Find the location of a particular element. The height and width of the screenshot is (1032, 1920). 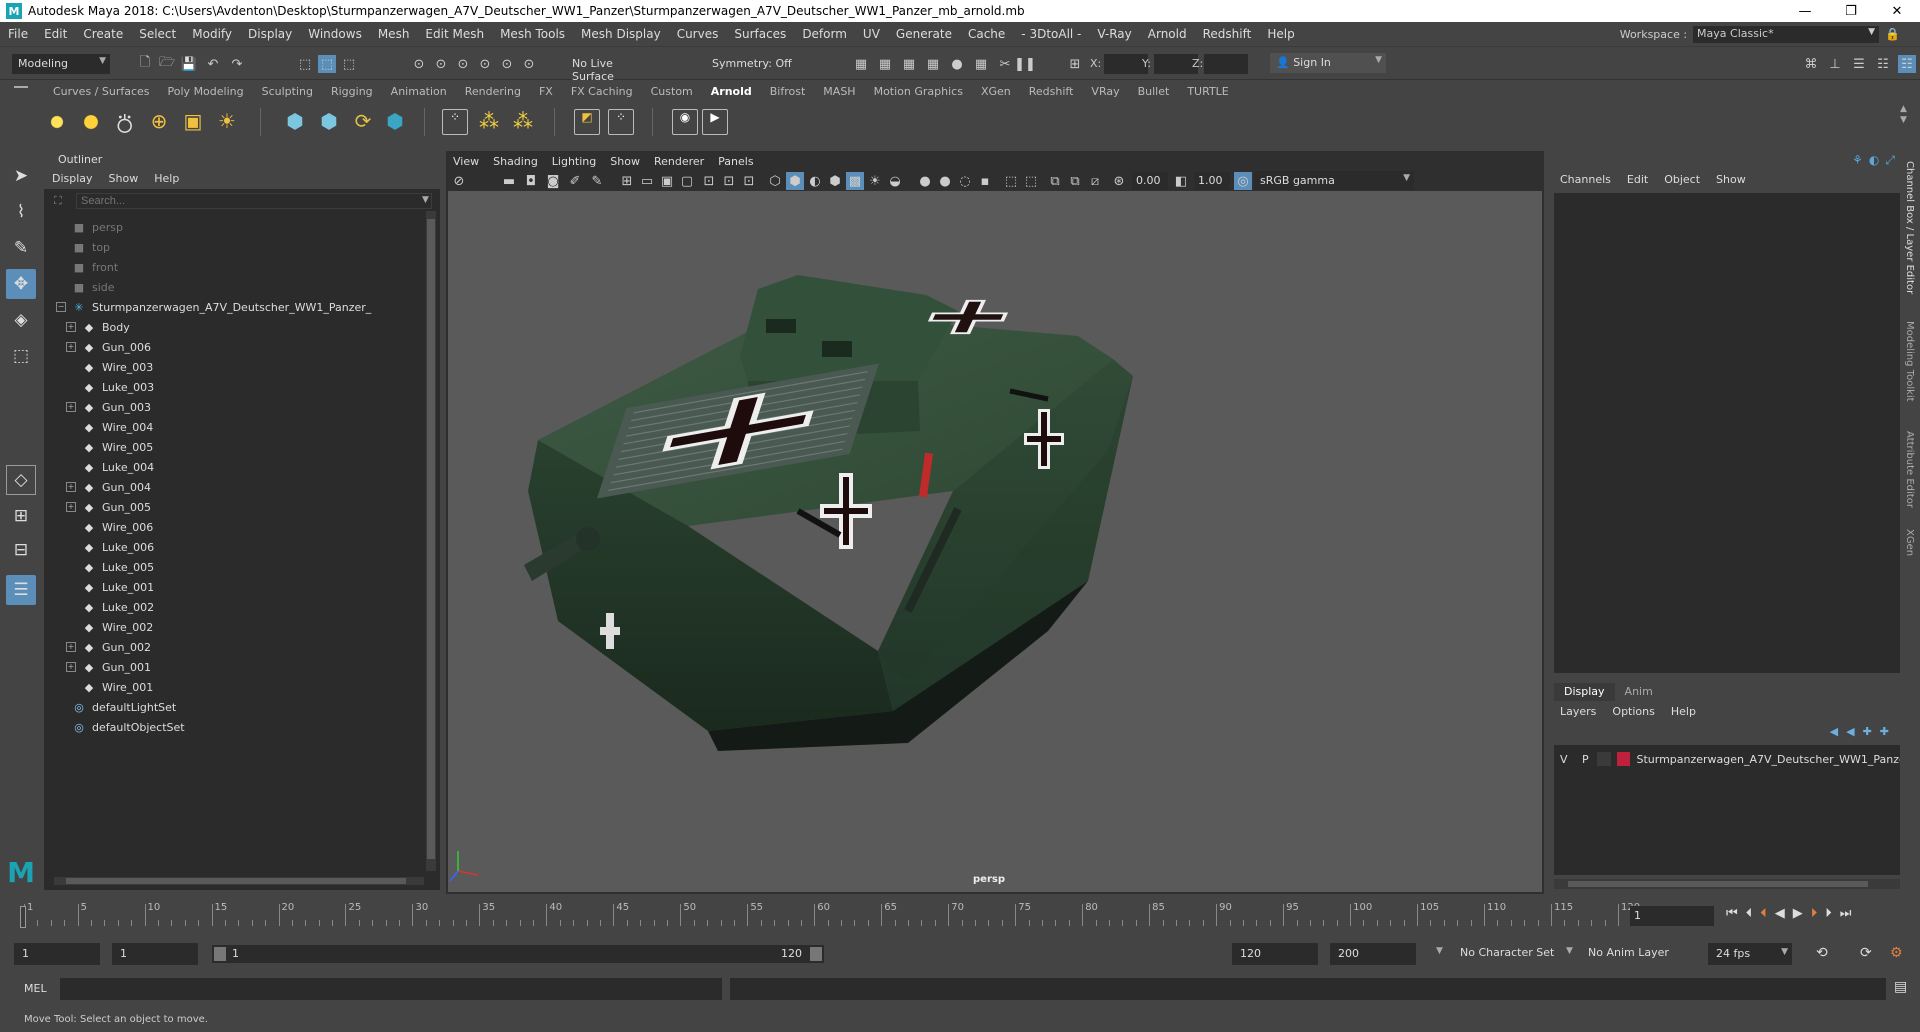

mode-dropdown: Modeling ▼ is located at coordinates (61, 64).